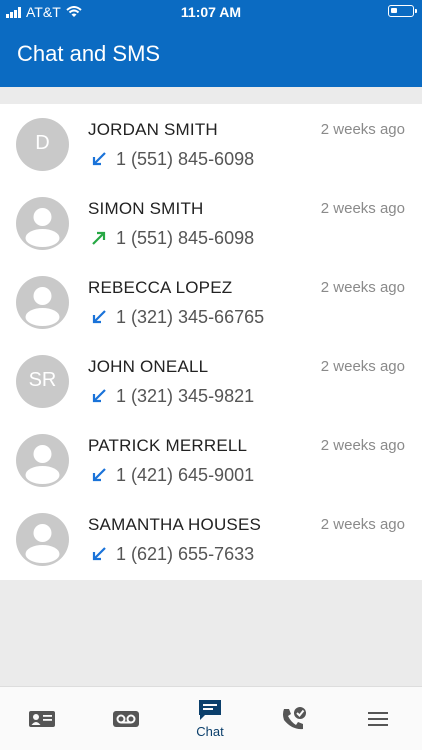 The width and height of the screenshot is (422, 750). Describe the element at coordinates (146, 208) in the screenshot. I see `contact-name: SIMON SMITH` at that location.